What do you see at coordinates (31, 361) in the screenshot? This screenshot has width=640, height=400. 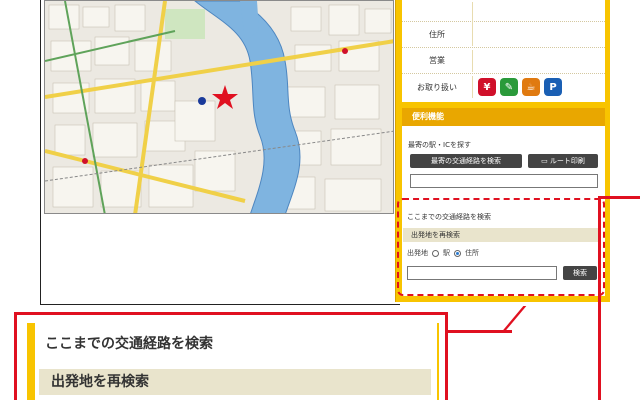 I see `zoom-accent-left` at bounding box center [31, 361].